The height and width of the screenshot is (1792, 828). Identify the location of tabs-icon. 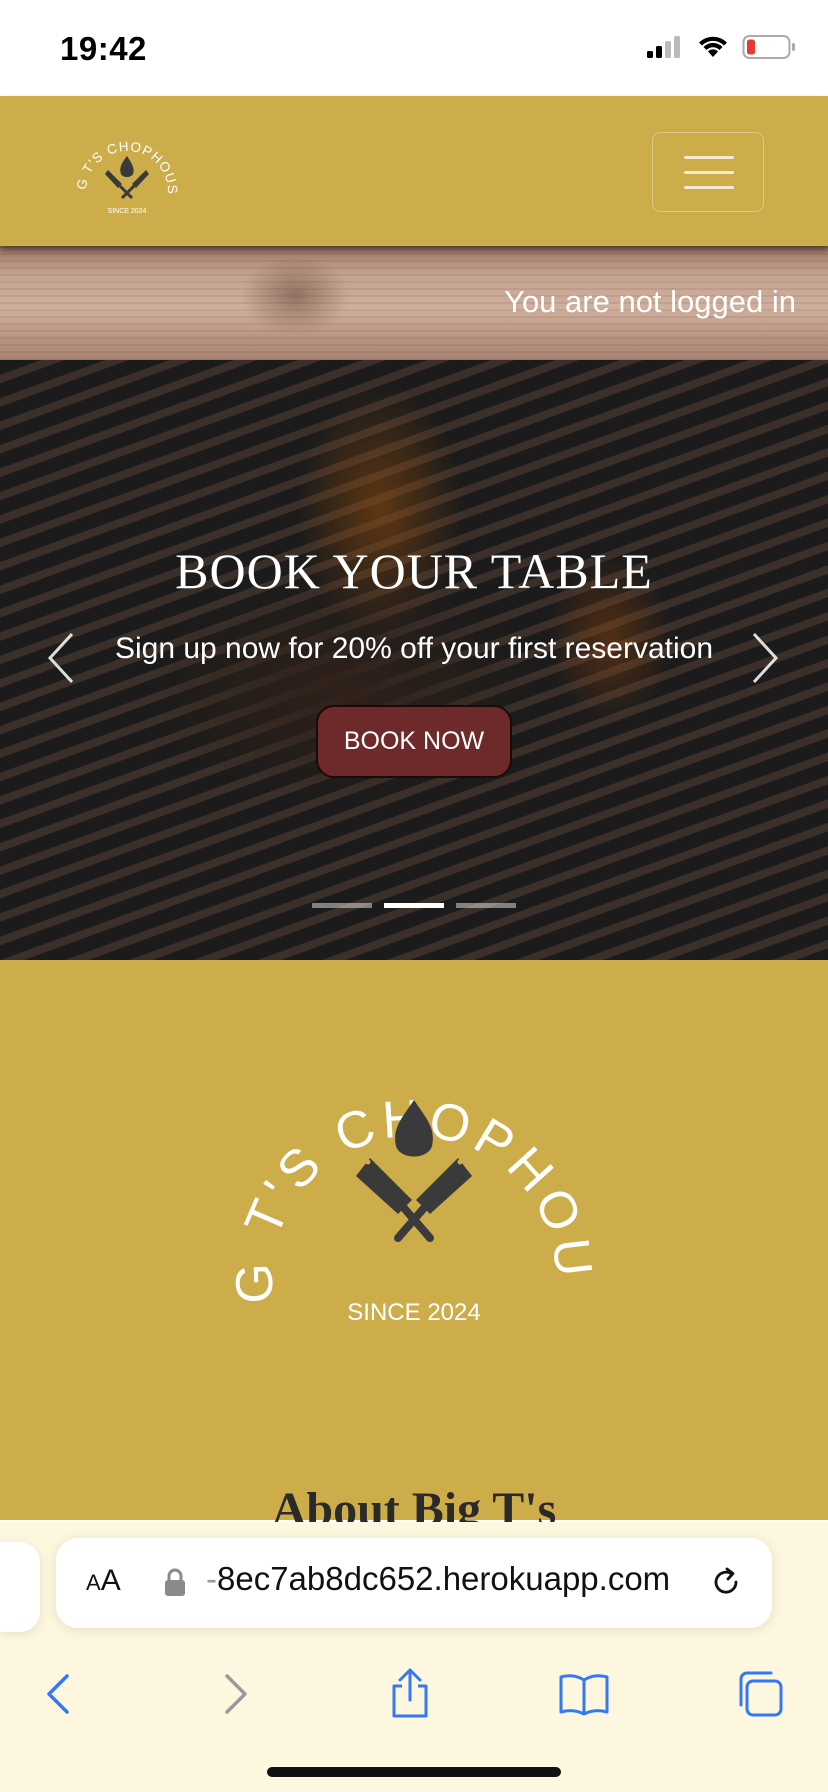
(761, 1694).